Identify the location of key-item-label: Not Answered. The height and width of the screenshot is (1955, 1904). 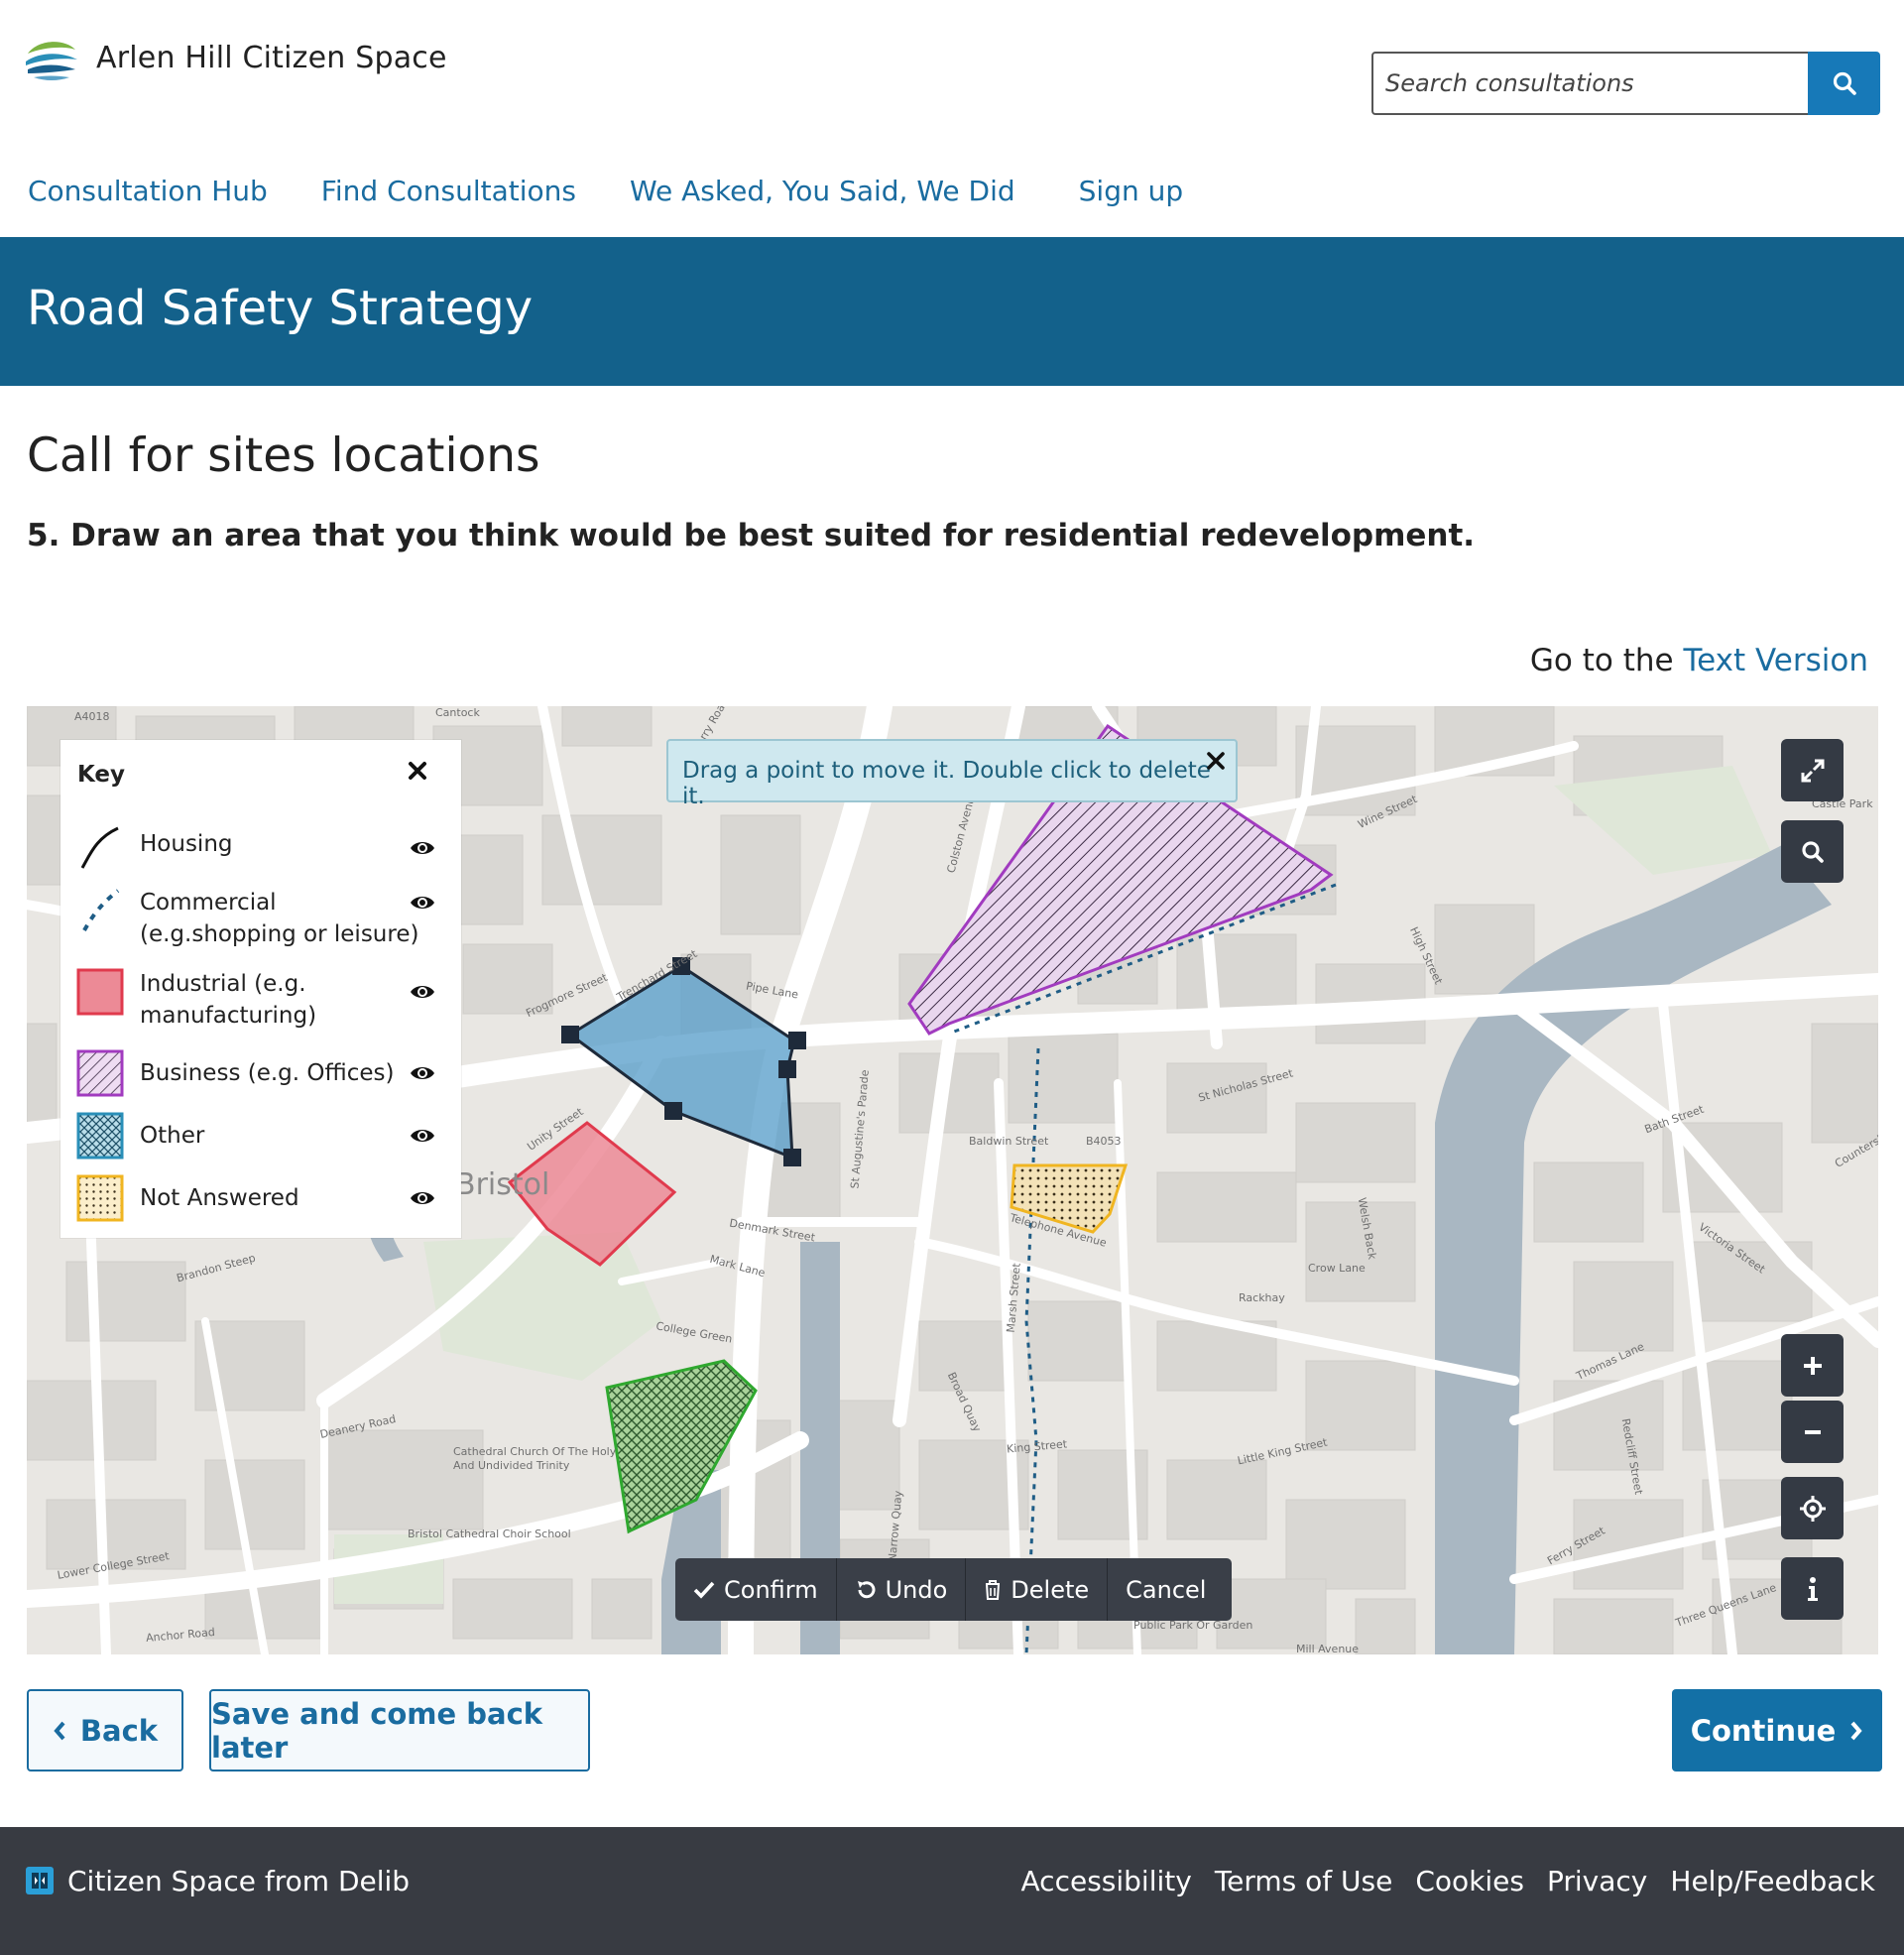
(219, 1198).